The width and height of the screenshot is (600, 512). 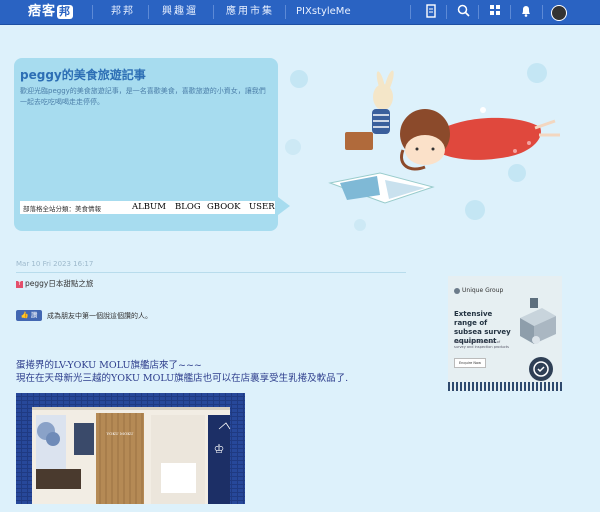 What do you see at coordinates (538, 321) in the screenshot?
I see `equipment-image` at bounding box center [538, 321].